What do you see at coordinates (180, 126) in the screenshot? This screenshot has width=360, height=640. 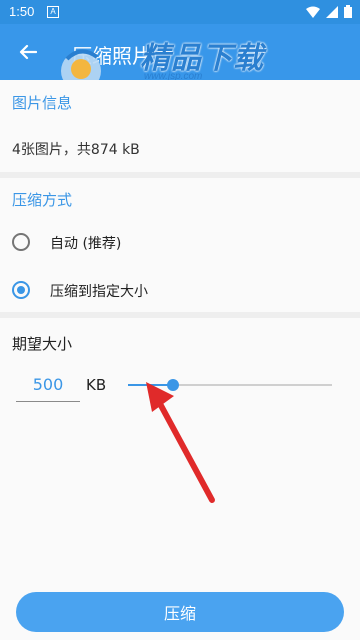 I see `image-info-card: 图片信息 4张图片，共874 kB` at bounding box center [180, 126].